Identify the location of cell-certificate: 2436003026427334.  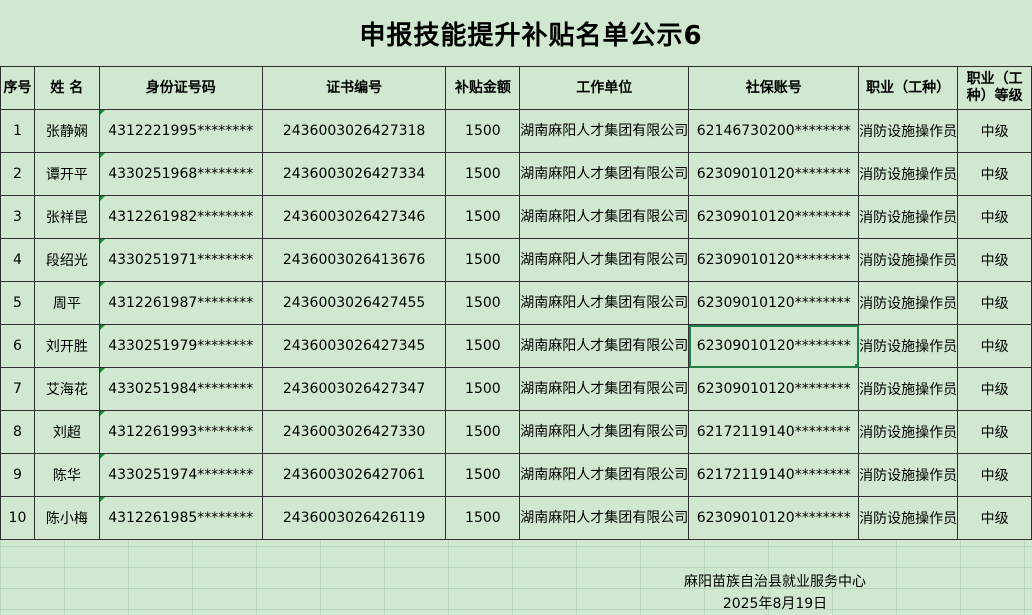
(354, 174).